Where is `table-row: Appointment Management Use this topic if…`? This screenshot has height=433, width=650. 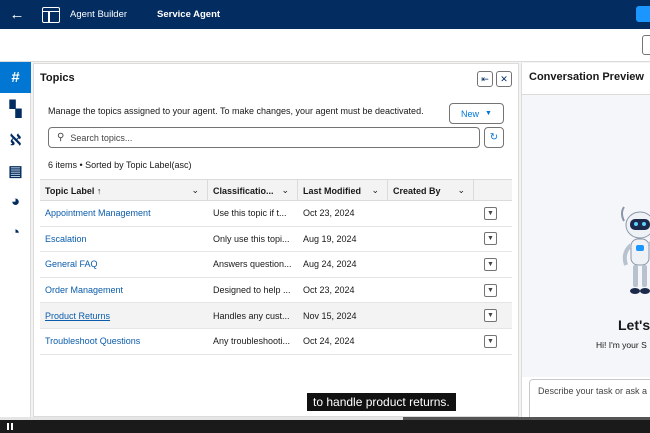 table-row: Appointment Management Use this topic if… is located at coordinates (276, 214).